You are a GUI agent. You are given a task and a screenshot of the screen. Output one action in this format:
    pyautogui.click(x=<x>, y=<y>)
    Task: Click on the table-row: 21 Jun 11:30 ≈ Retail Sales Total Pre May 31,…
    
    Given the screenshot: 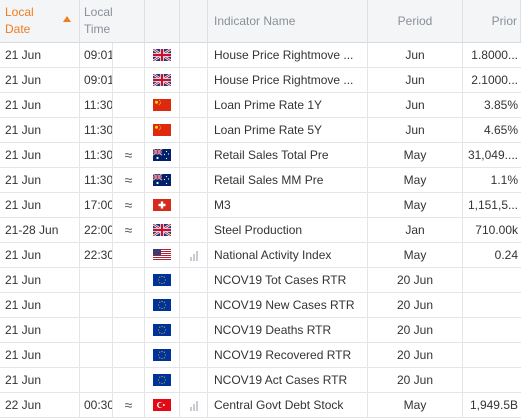 What is the action you would take?
    pyautogui.click(x=260, y=155)
    